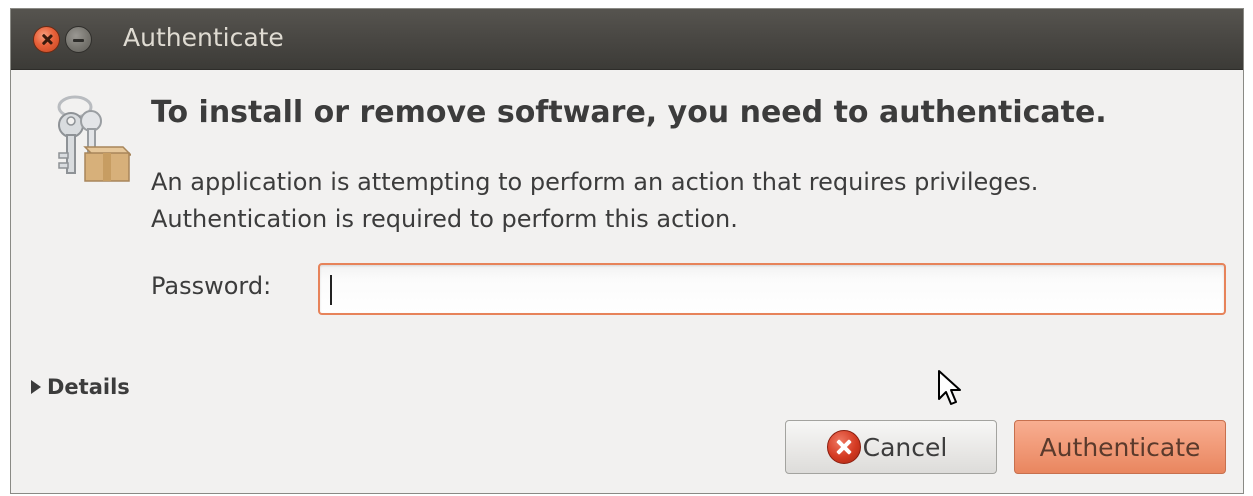  What do you see at coordinates (36, 387) in the screenshot?
I see `expander-arrow-icon` at bounding box center [36, 387].